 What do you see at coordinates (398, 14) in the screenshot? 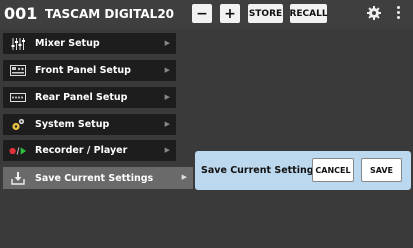
I see `more-vertical-icon` at bounding box center [398, 14].